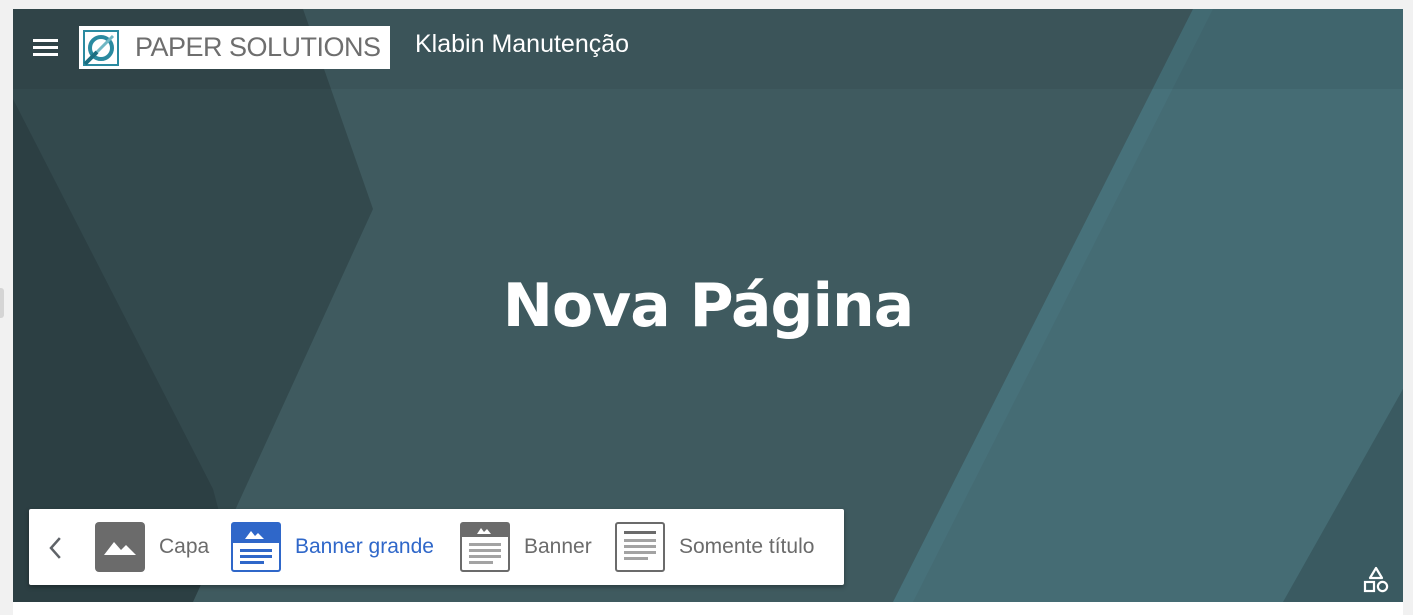  I want to click on logo-text: PAPER SOLUTIONS, so click(258, 47).